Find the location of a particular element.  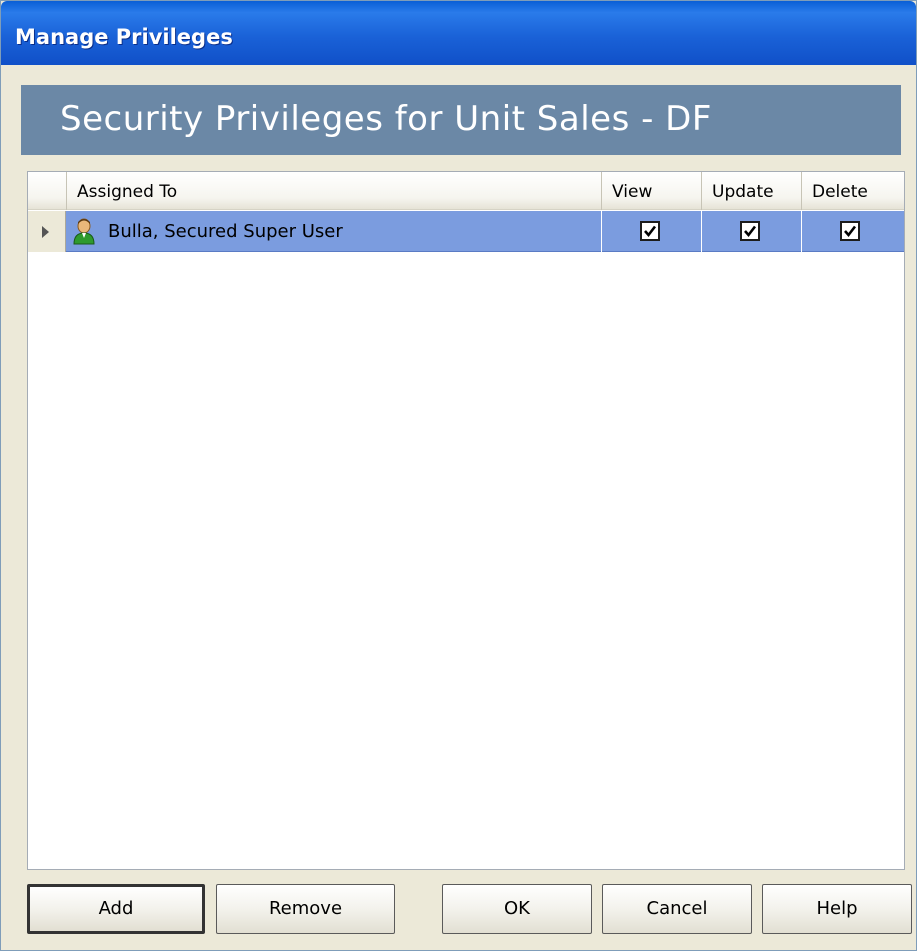

row-selector is located at coordinates (47, 231).